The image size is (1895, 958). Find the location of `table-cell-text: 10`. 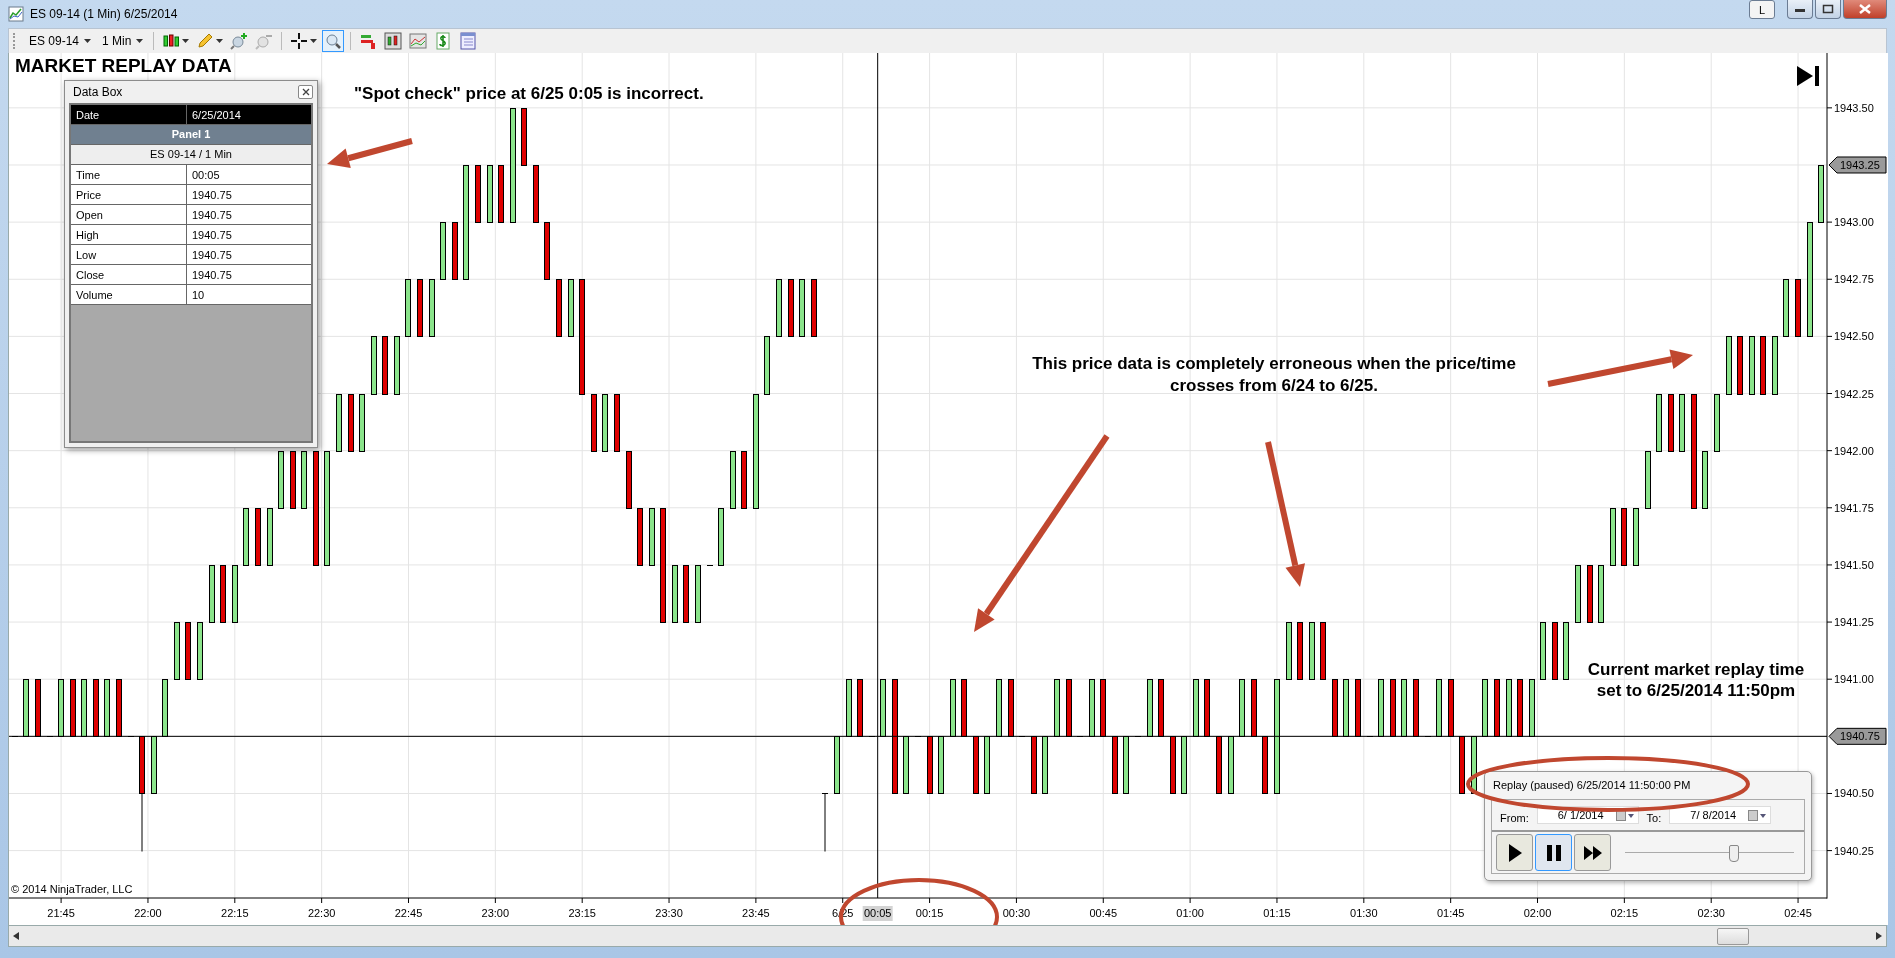

table-cell-text: 10 is located at coordinates (198, 295).